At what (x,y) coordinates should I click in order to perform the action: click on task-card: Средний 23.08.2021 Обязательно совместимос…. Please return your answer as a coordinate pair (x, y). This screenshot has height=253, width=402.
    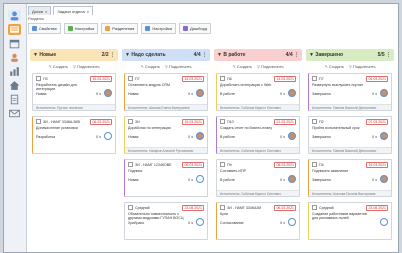
    Looking at the image, I should click on (166, 221).